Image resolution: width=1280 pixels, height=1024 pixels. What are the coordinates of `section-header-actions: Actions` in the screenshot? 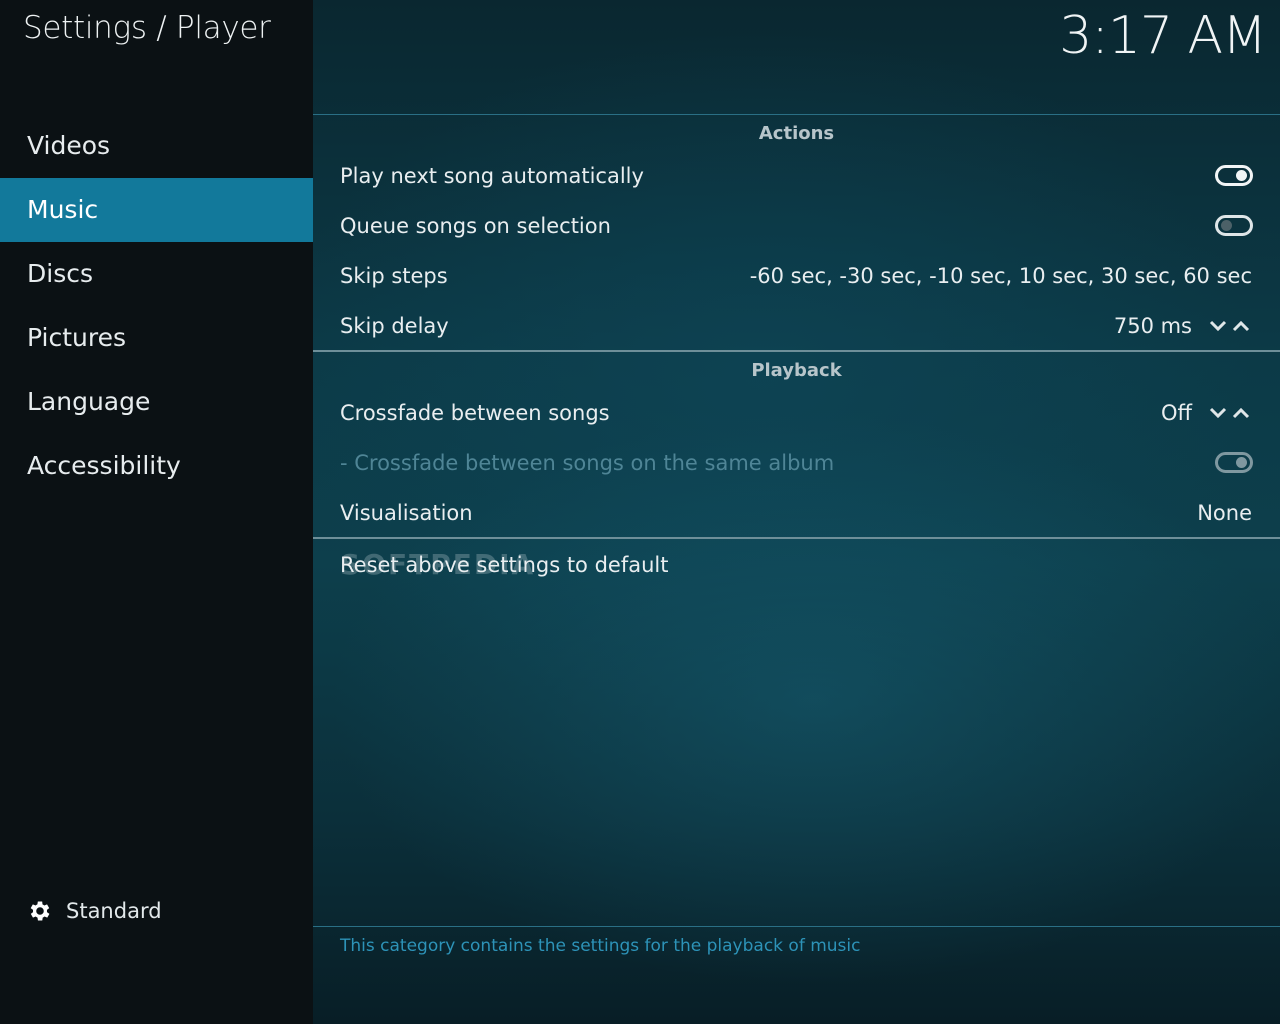 It's located at (796, 133).